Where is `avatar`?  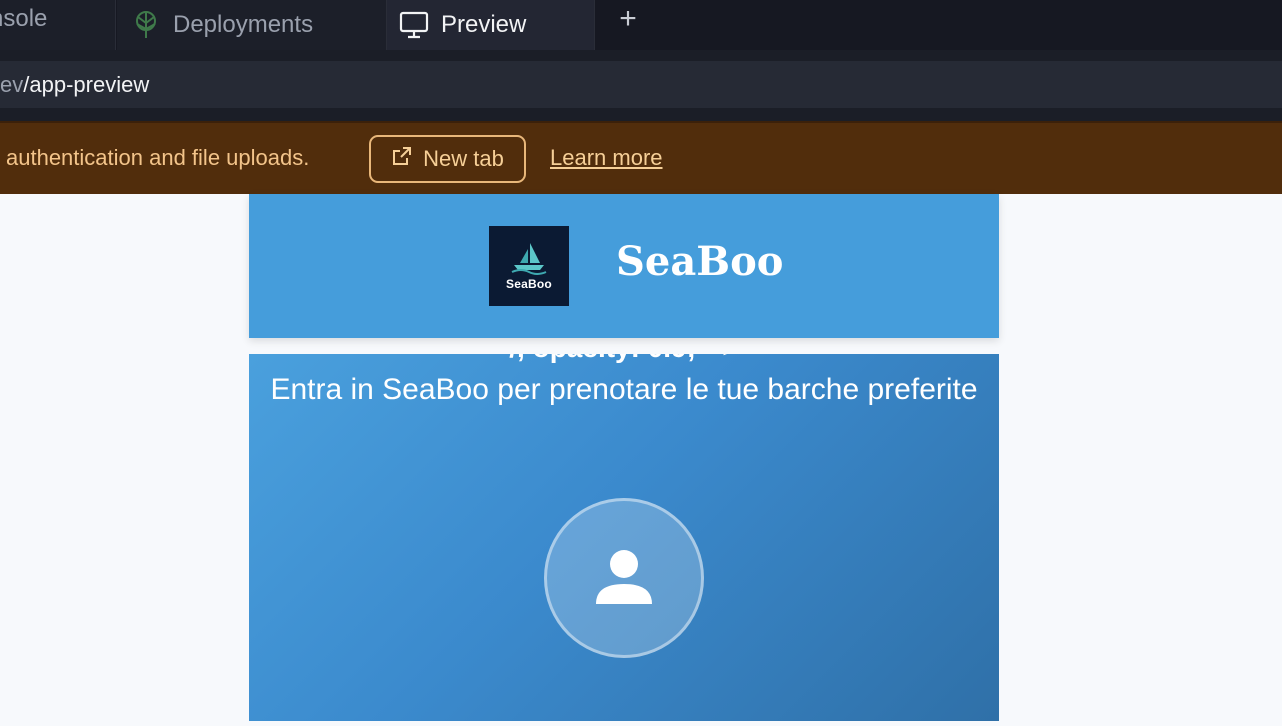
avatar is located at coordinates (624, 578).